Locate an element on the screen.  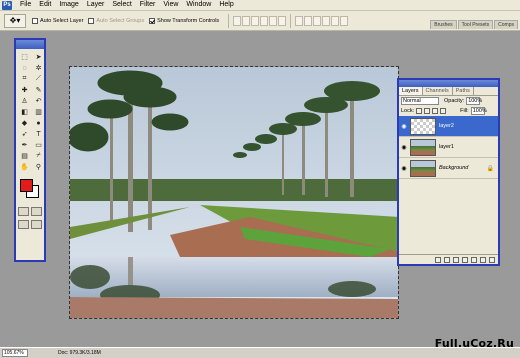
layer-name: layer1 is located at coordinates (468, 147).